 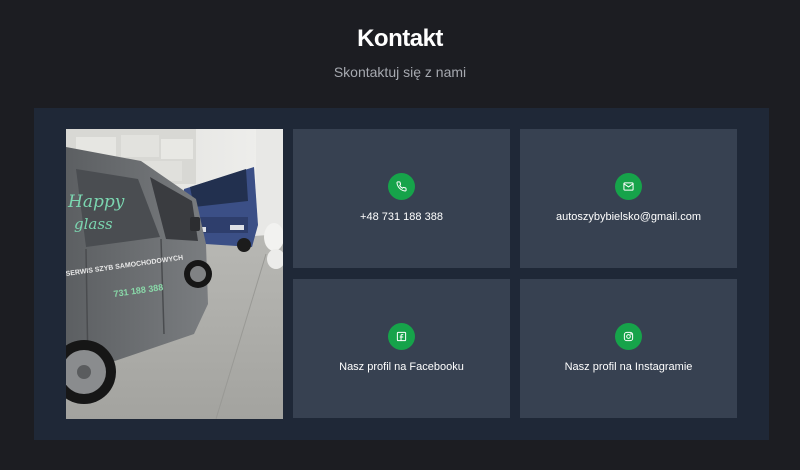 What do you see at coordinates (400, 72) in the screenshot?
I see `section-subtitle: Skontaktuj się z nami` at bounding box center [400, 72].